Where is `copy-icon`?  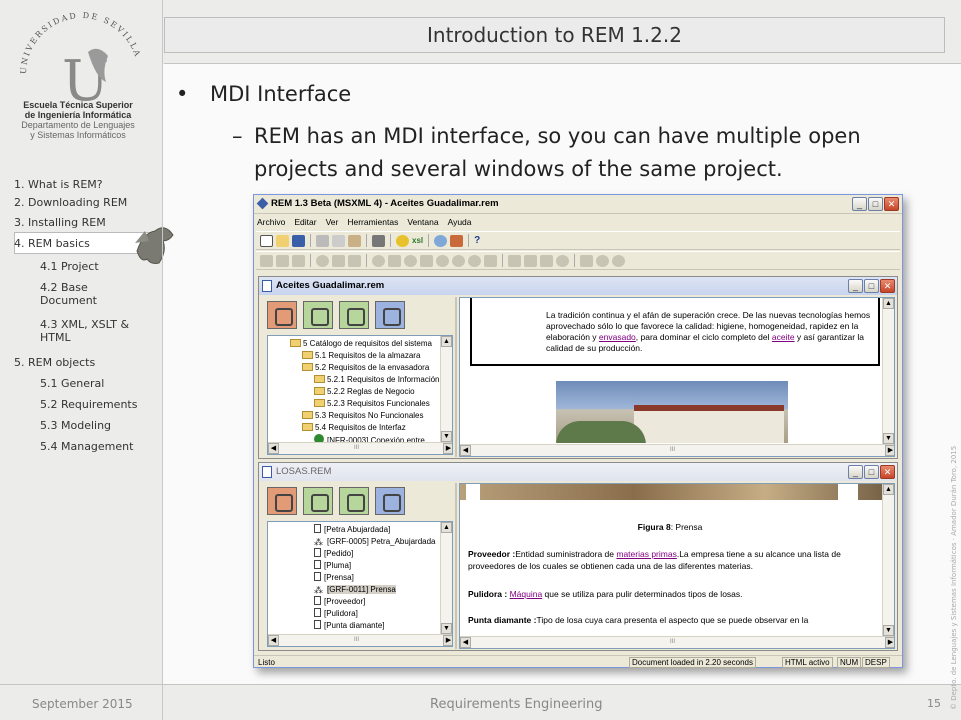
copy-icon is located at coordinates (338, 240).